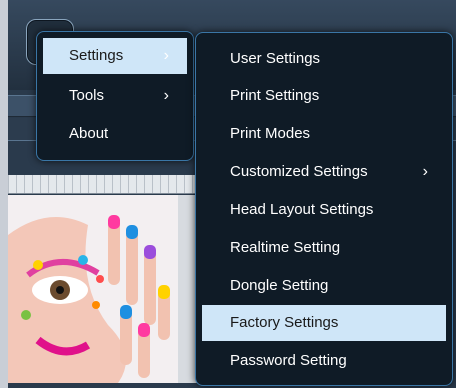  I want to click on submenu-item-label: Realtime Setting, so click(285, 247).